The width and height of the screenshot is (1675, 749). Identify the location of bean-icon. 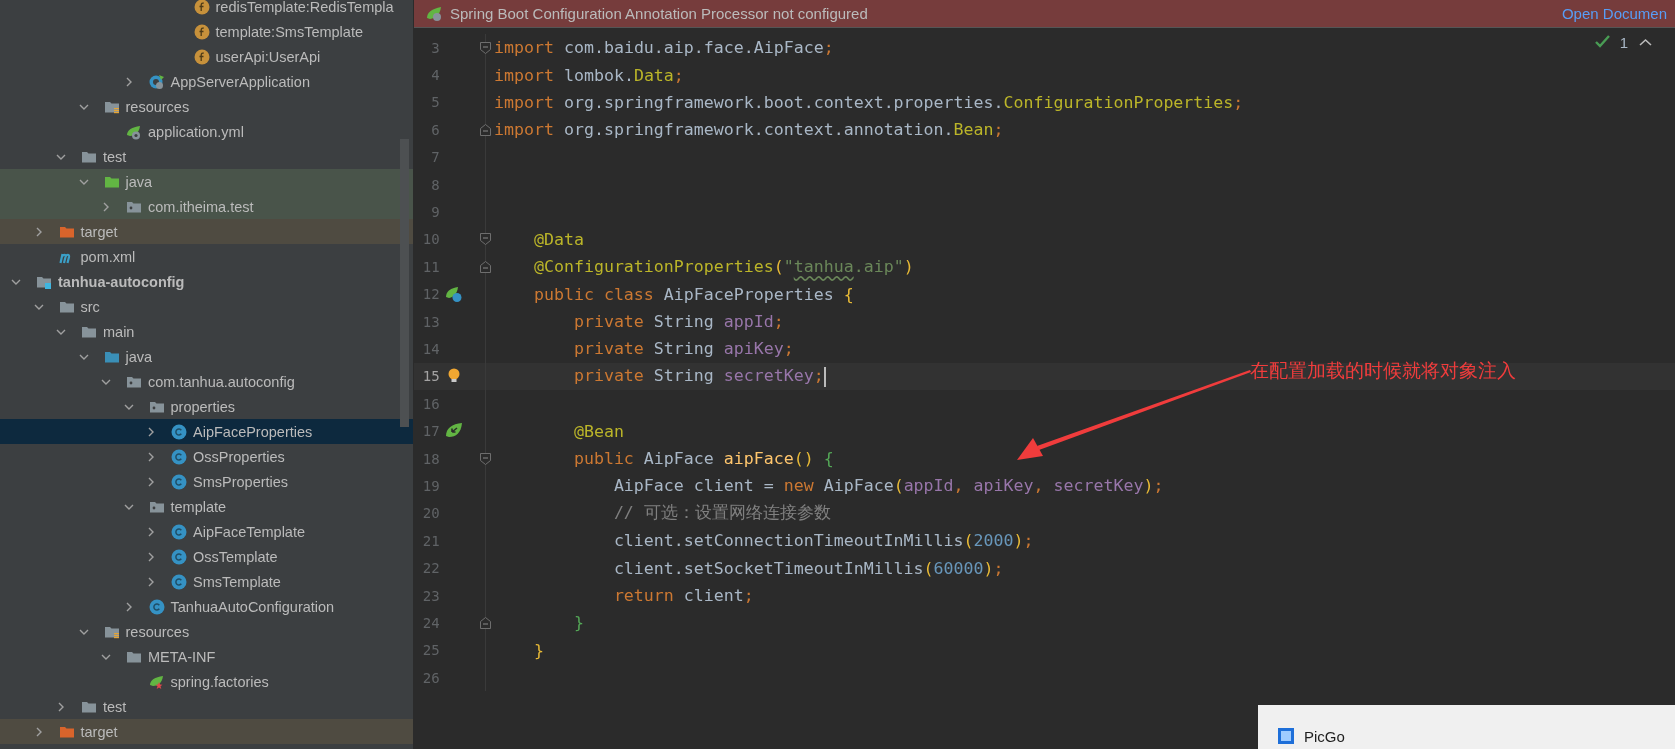
(454, 294).